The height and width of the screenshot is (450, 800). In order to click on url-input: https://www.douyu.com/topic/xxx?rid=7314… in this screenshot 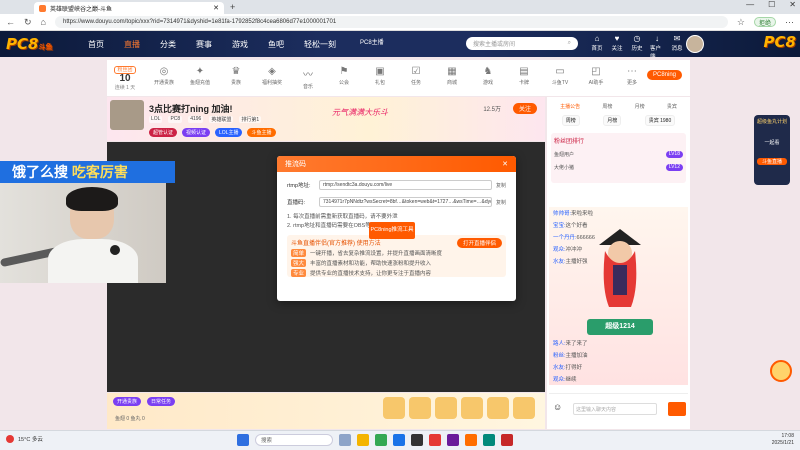, I will do `click(391, 22)`.